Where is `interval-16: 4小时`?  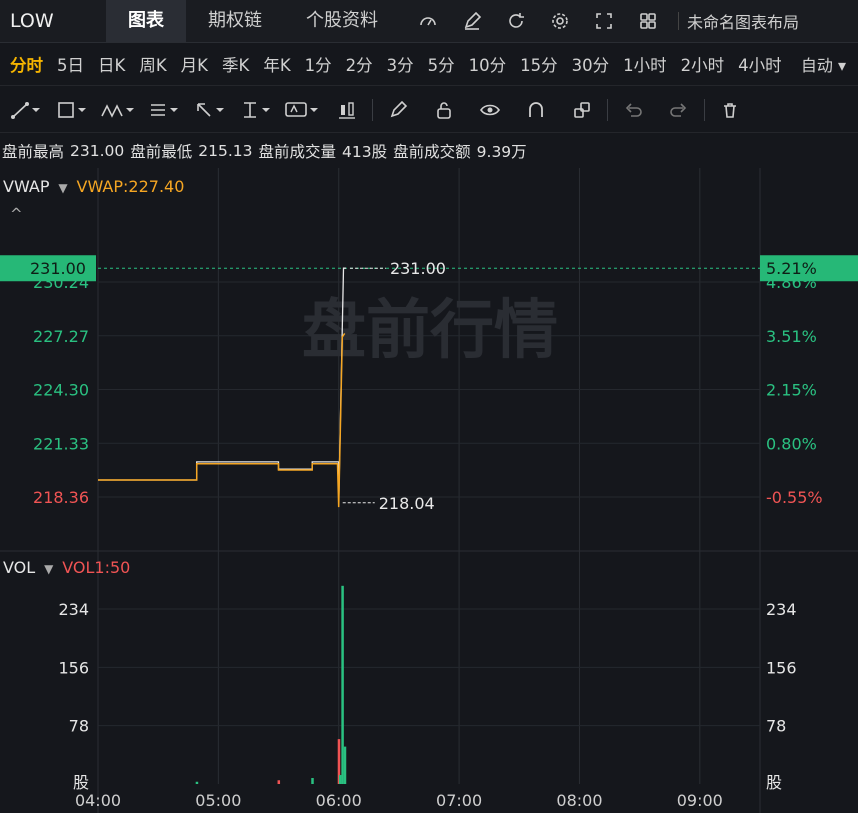
interval-16: 4小时 is located at coordinates (760, 64).